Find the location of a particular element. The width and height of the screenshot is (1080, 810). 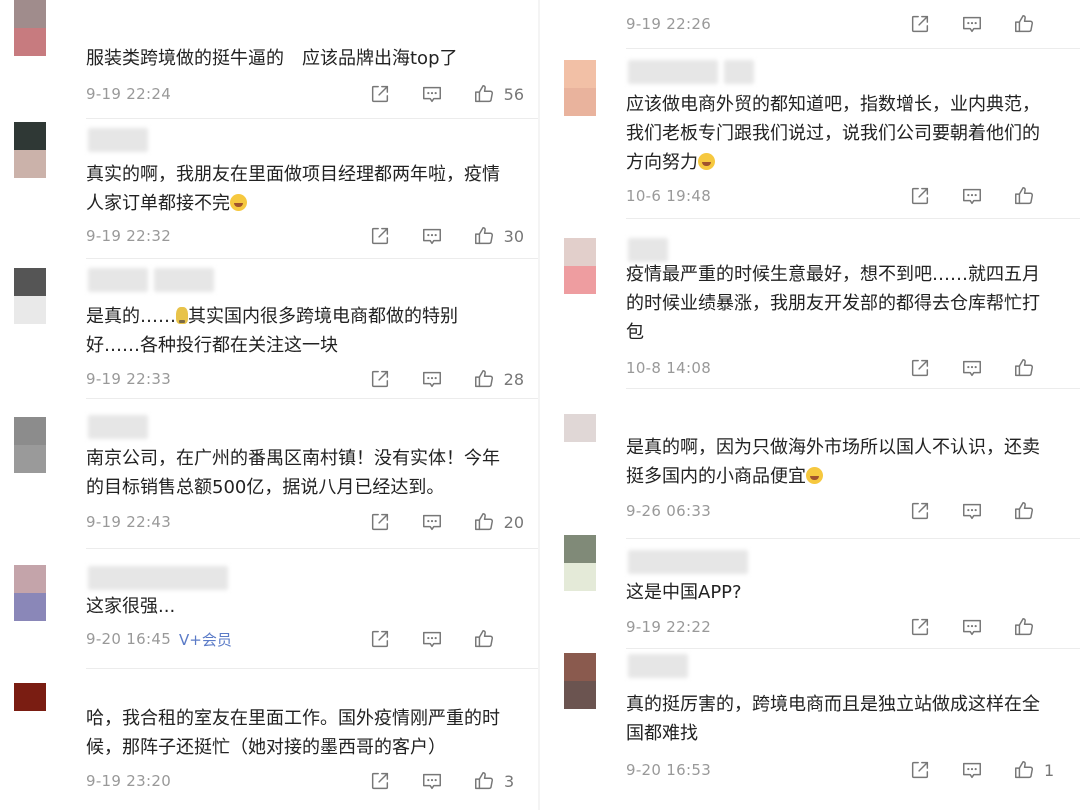

comment-time: 10-6 19:48 is located at coordinates (669, 196).